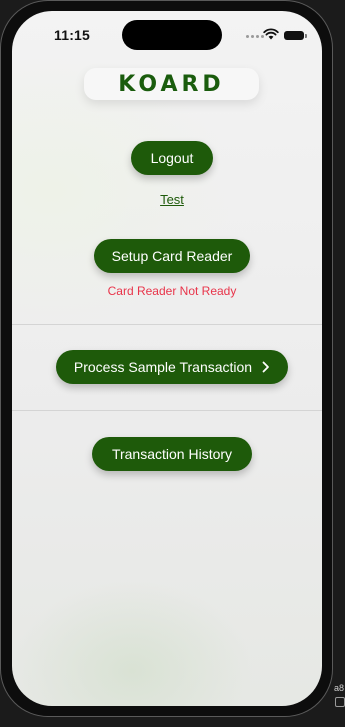 Image resolution: width=345 pixels, height=727 pixels. I want to click on logo-text: KOARD, so click(171, 84).